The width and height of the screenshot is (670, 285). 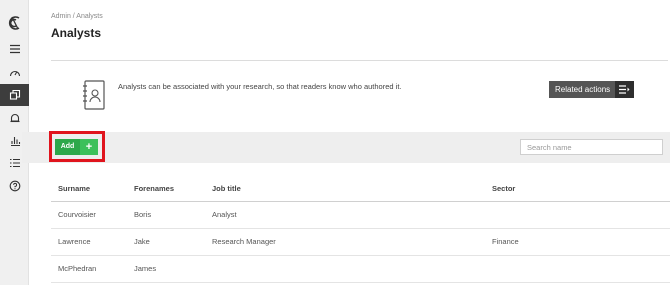 I want to click on bell-icon, so click(x=14, y=118).